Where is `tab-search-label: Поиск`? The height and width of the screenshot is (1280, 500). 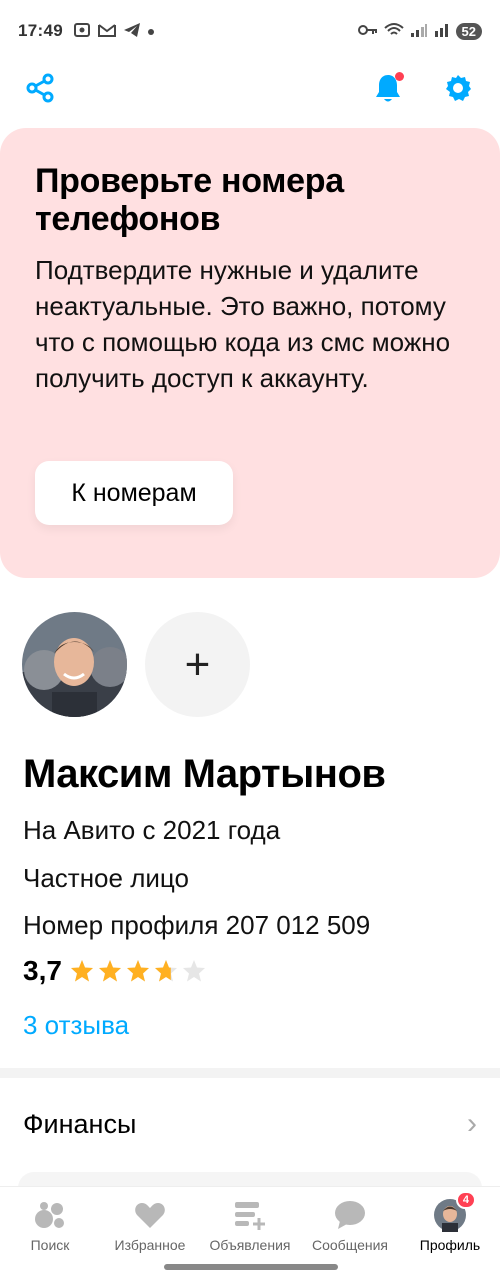 tab-search-label: Поиск is located at coordinates (50, 1245).